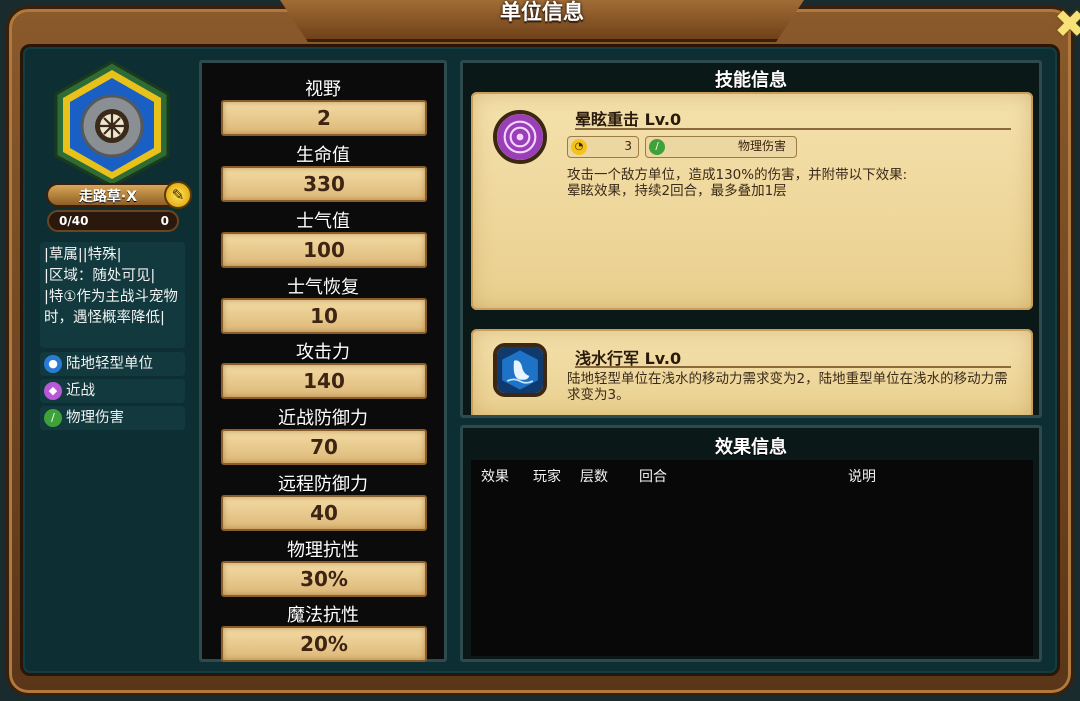 The width and height of the screenshot is (1080, 701). What do you see at coordinates (324, 644) in the screenshot?
I see `stat-value: 20%` at bounding box center [324, 644].